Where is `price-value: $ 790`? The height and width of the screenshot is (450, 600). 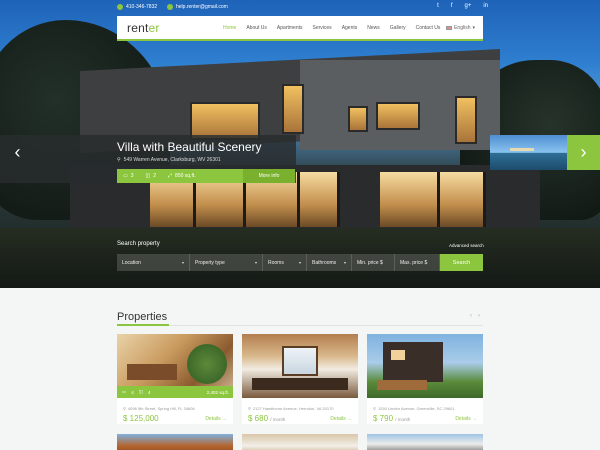
price-value: $ 790 is located at coordinates (383, 418).